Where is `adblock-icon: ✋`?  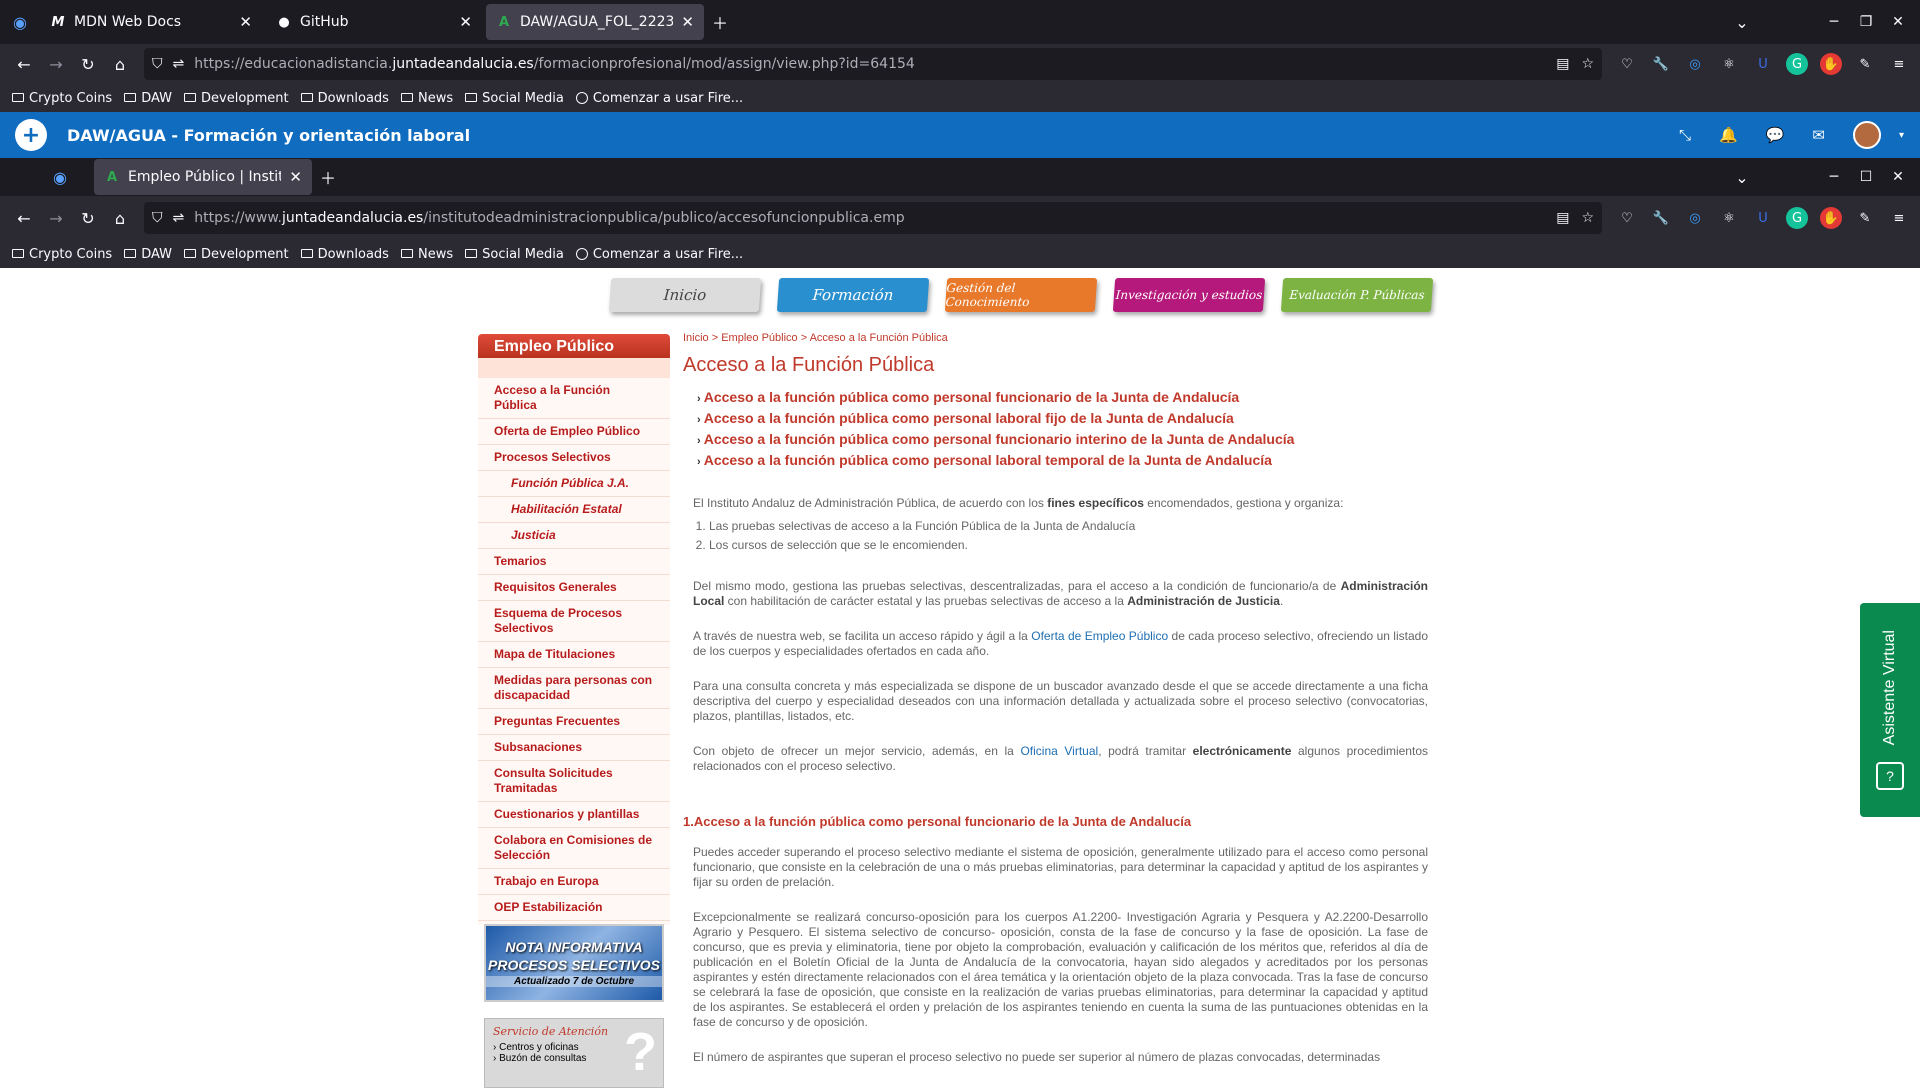
adblock-icon: ✋ is located at coordinates (1831, 64).